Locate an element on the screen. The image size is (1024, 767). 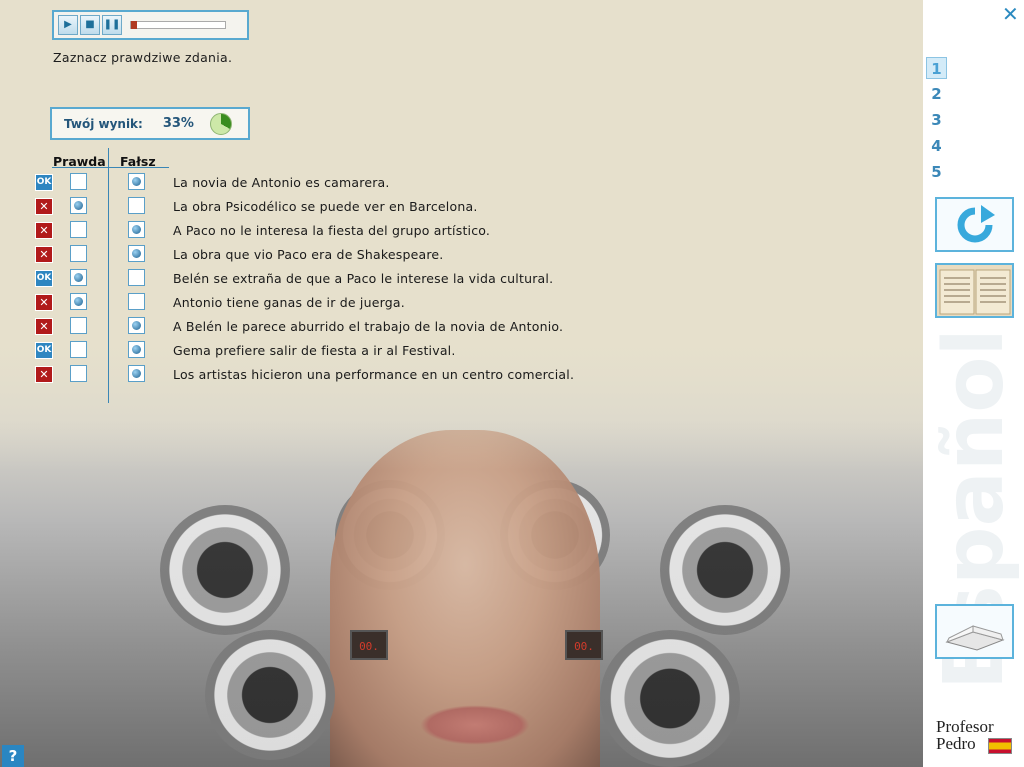
instruction-text: Zaznacz prawdziwe zdania. is located at coordinates (143, 57).